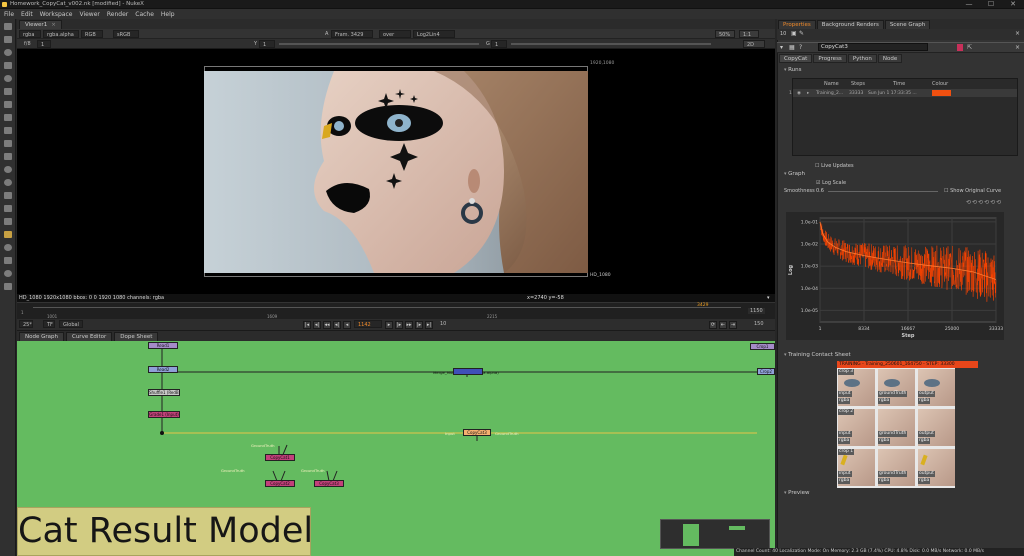 The width and height of the screenshot is (1024, 556). I want to click on fps-slider, so click(611, 44).